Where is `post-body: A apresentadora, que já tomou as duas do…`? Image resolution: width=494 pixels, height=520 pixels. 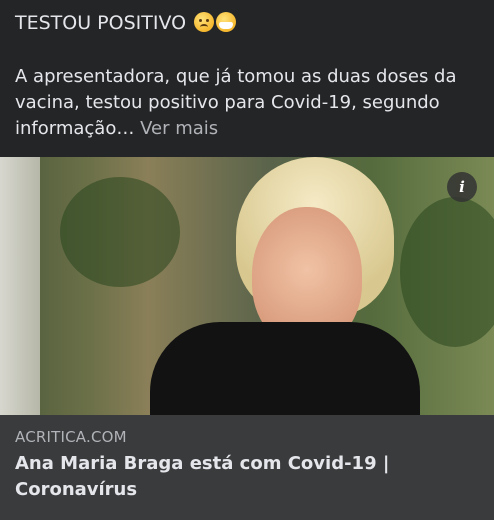 post-body: A apresentadora, que já tomou as duas do… is located at coordinates (250, 103).